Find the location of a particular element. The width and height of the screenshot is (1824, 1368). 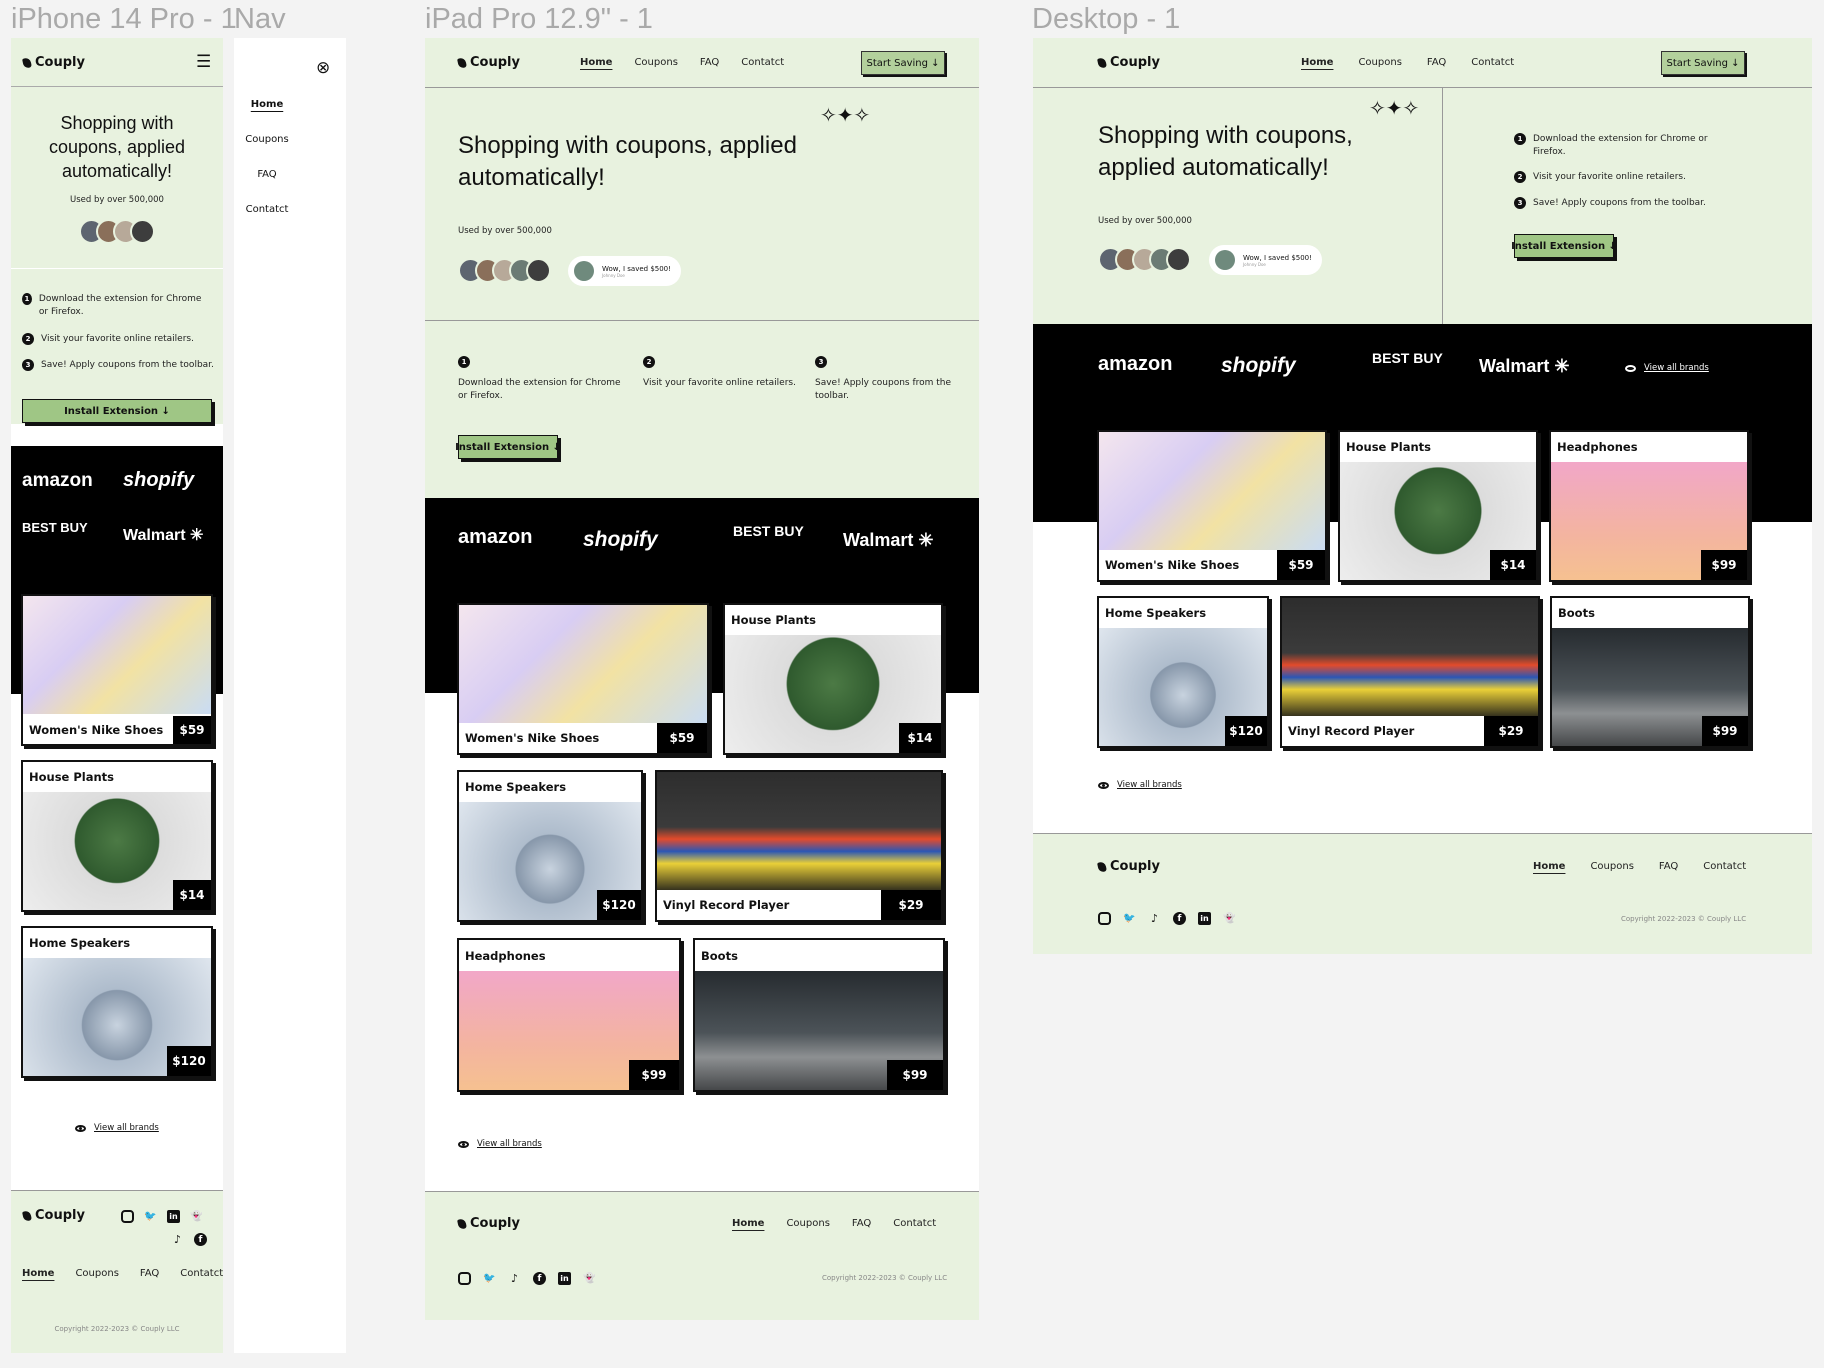

sparkles-icon: ✧✦✧ is located at coordinates (1394, 108).